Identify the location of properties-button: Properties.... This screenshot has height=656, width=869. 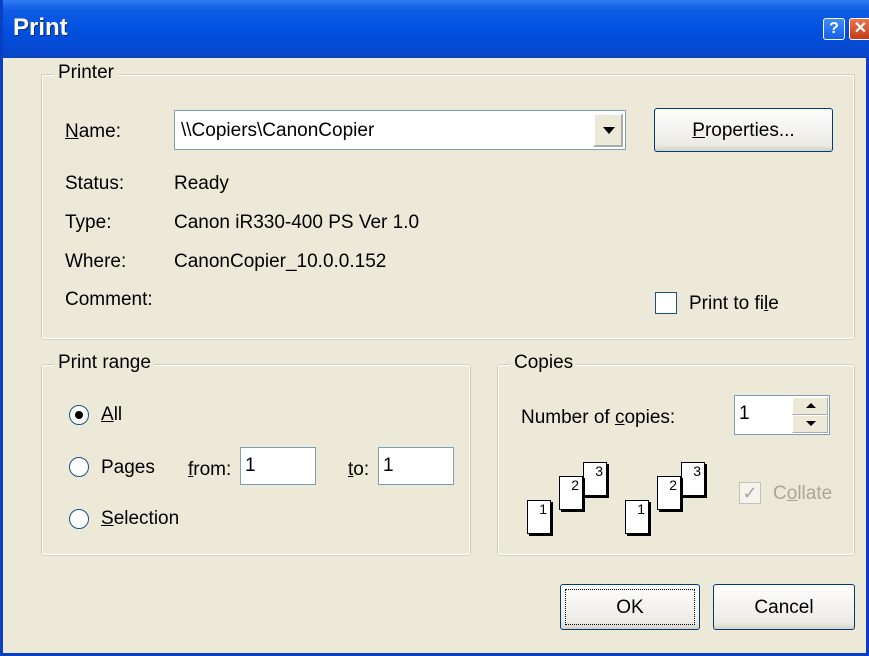
(743, 130).